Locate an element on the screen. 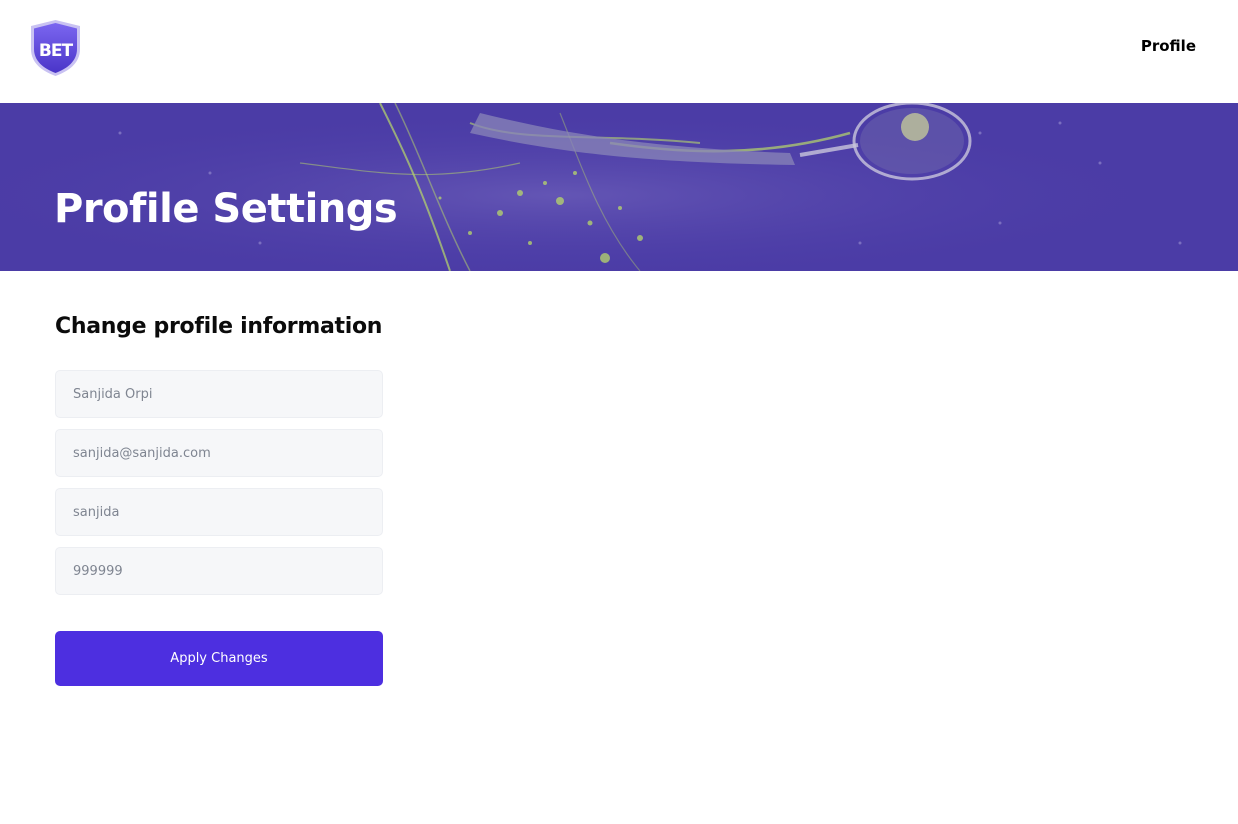 This screenshot has height=824, width=1238. top-header: BET Profile is located at coordinates (619, 51).